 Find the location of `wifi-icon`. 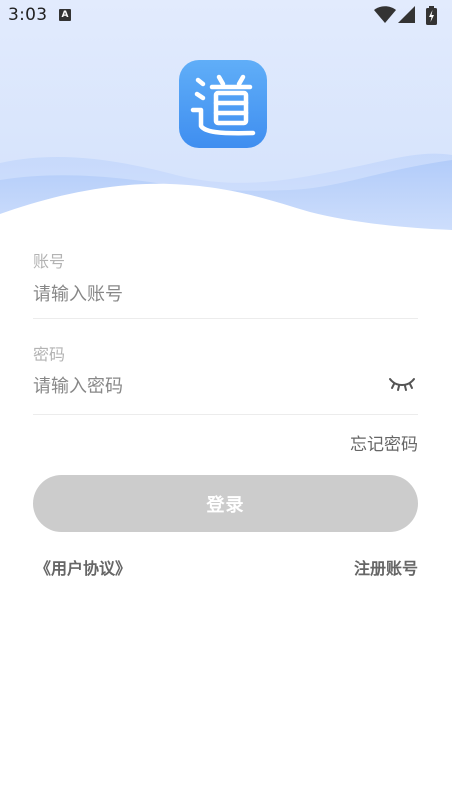

wifi-icon is located at coordinates (385, 14).